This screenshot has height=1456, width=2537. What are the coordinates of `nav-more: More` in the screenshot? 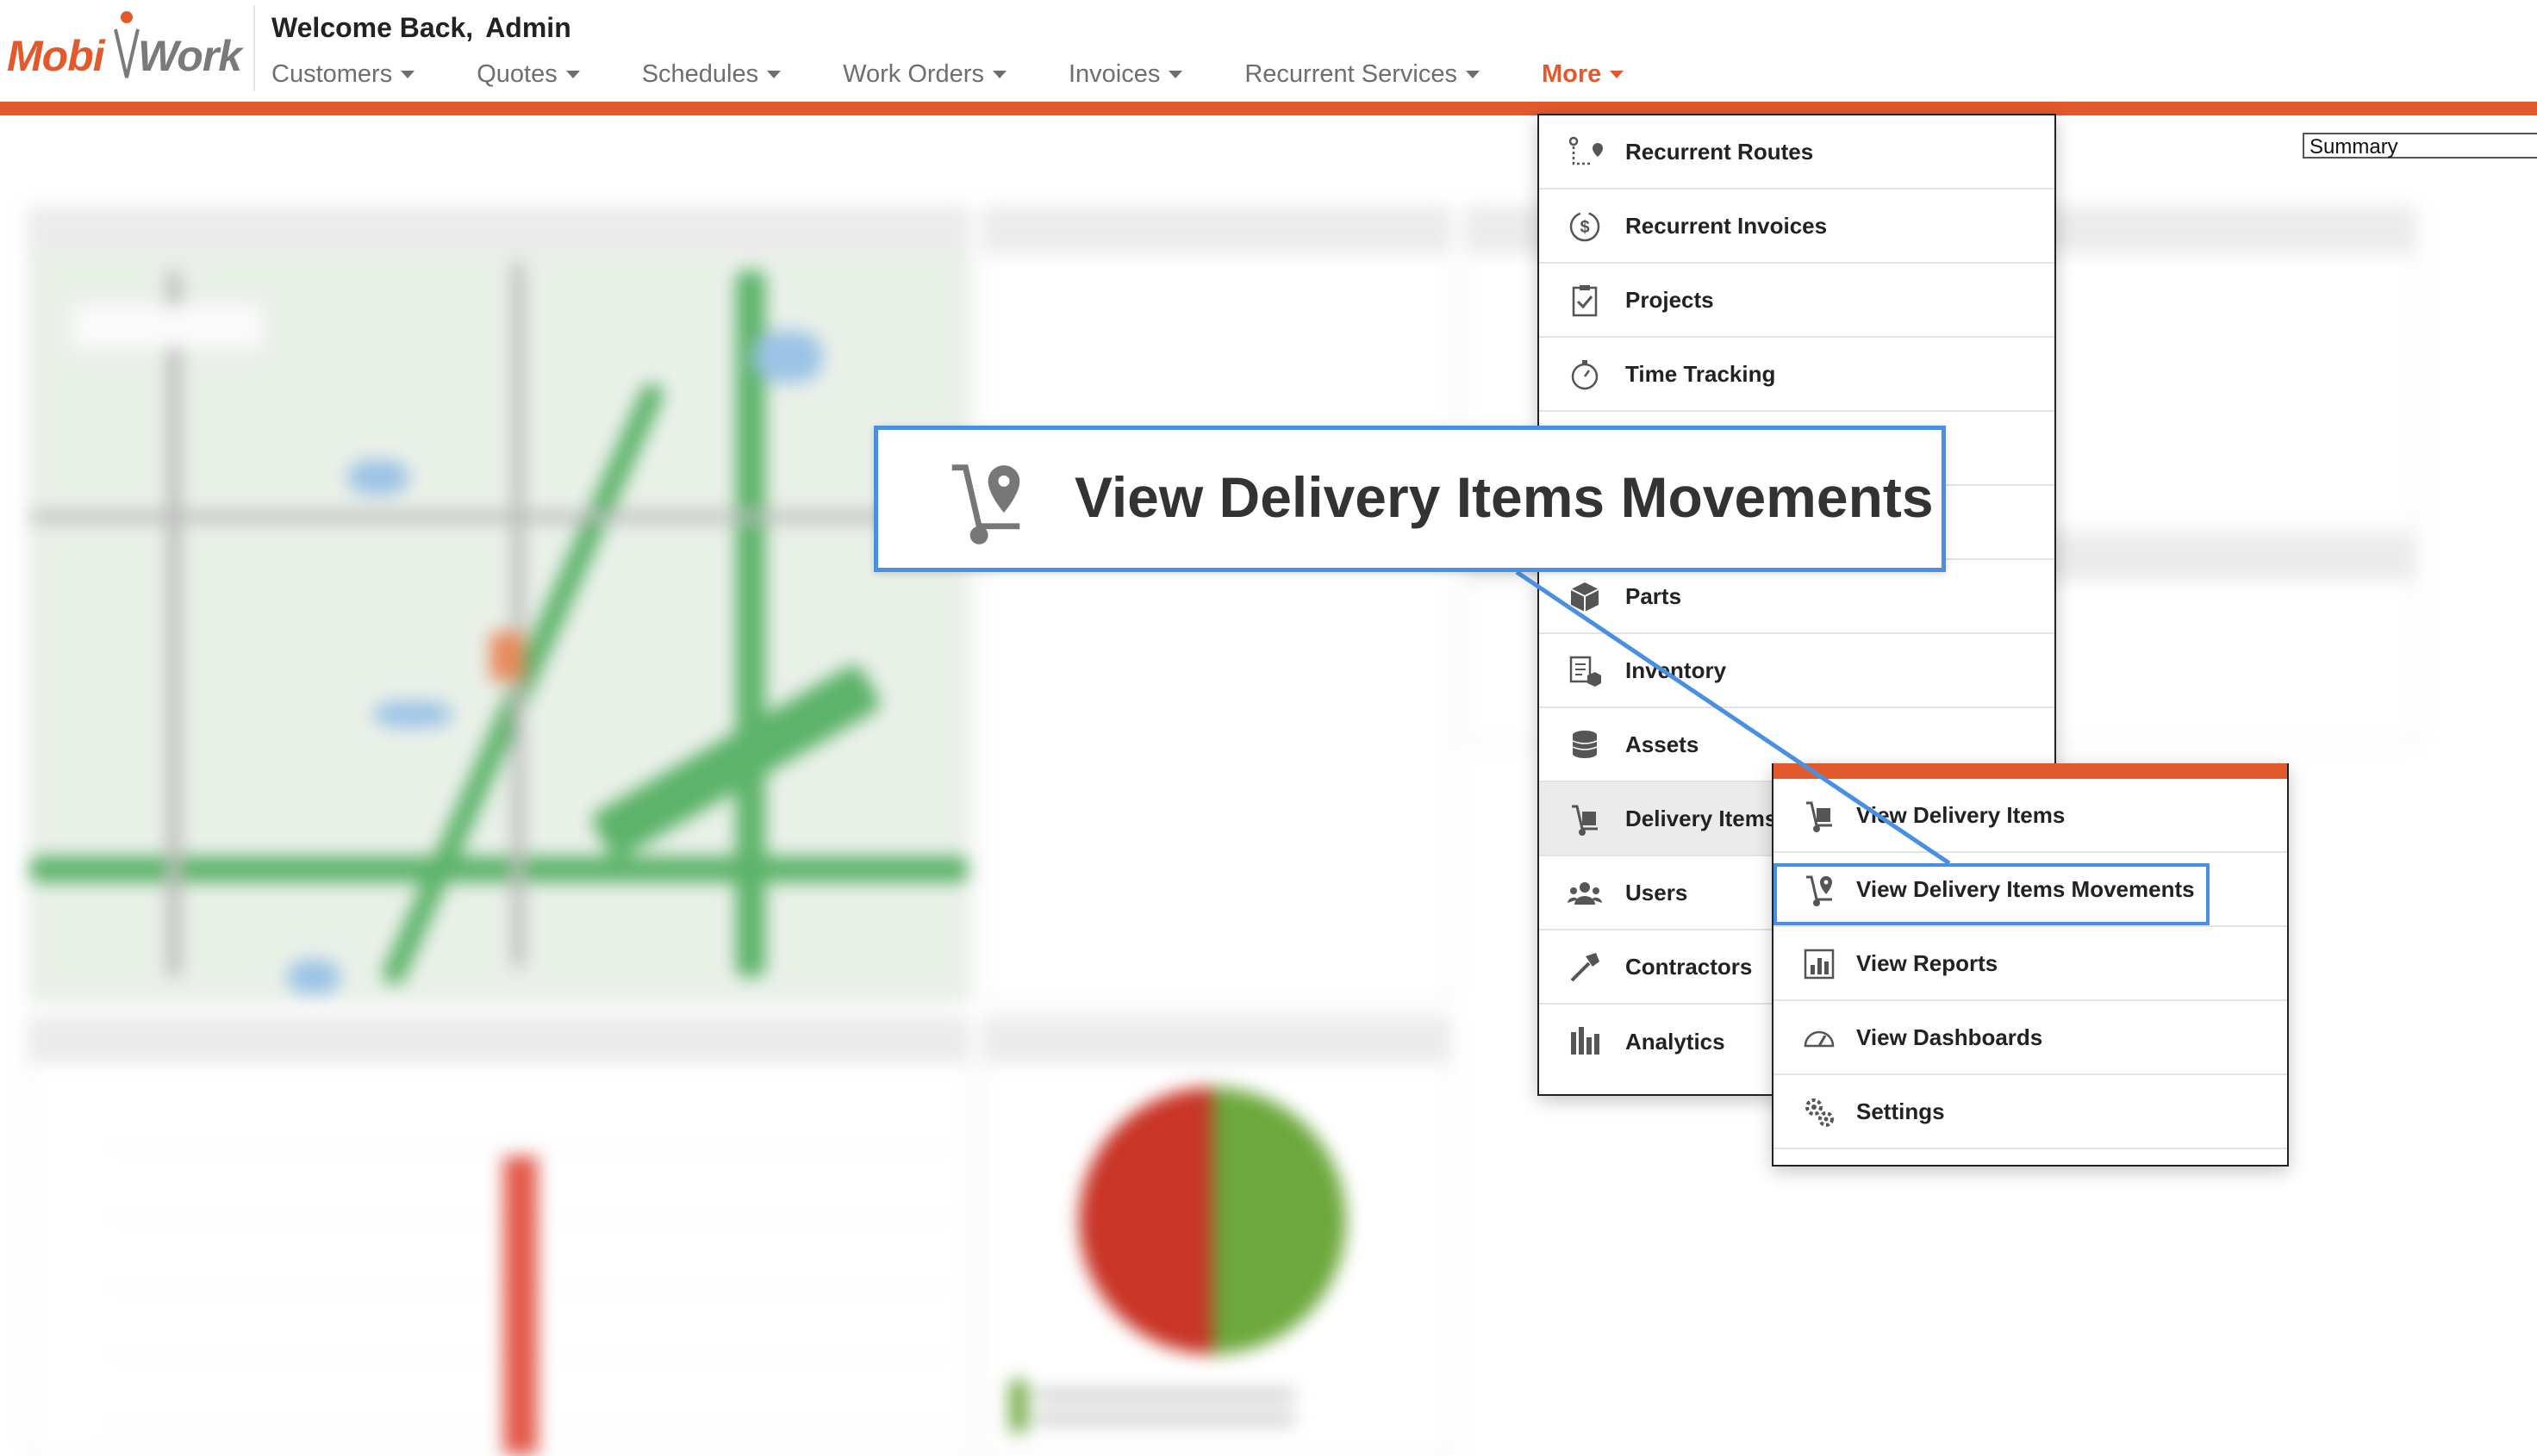 It's located at (1583, 75).